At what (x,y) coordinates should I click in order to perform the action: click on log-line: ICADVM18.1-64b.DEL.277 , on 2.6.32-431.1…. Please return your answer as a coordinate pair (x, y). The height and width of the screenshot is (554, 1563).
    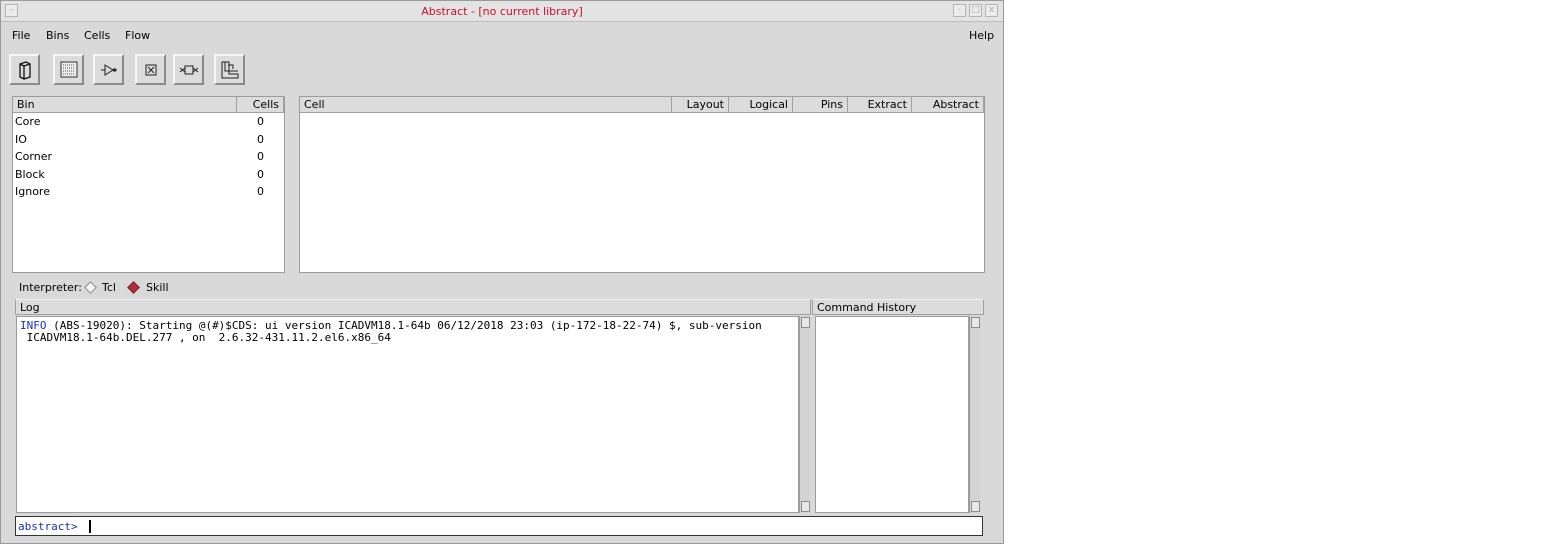
    Looking at the image, I should click on (391, 338).